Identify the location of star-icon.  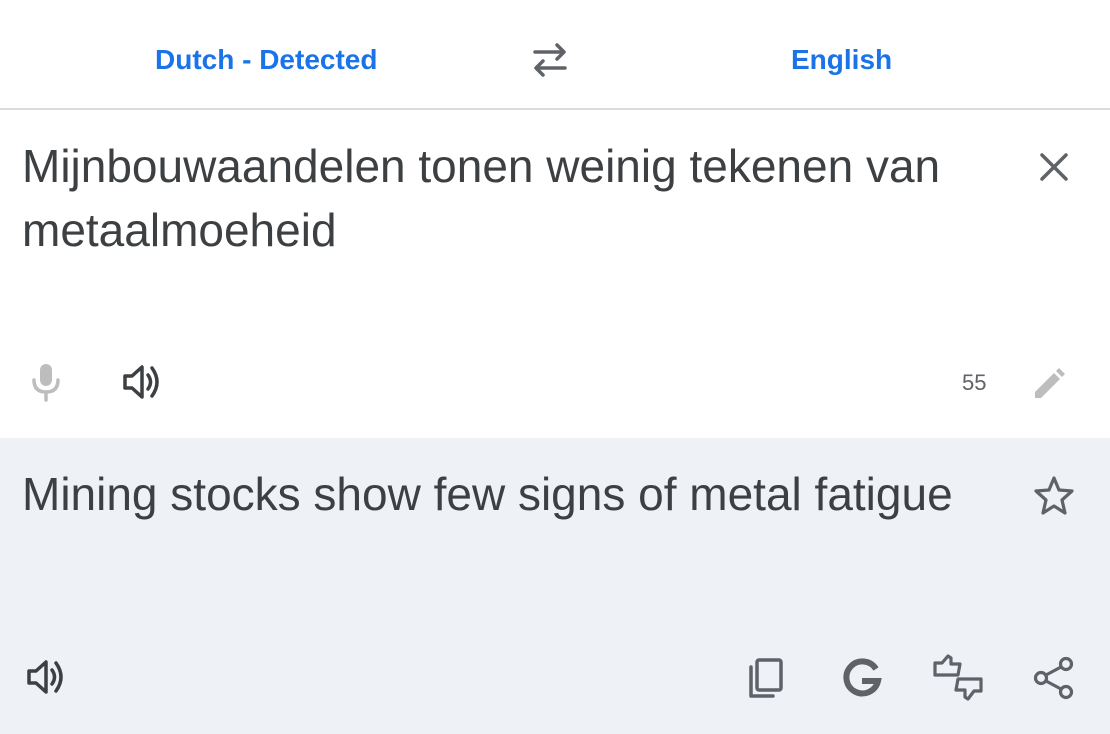
(1054, 495).